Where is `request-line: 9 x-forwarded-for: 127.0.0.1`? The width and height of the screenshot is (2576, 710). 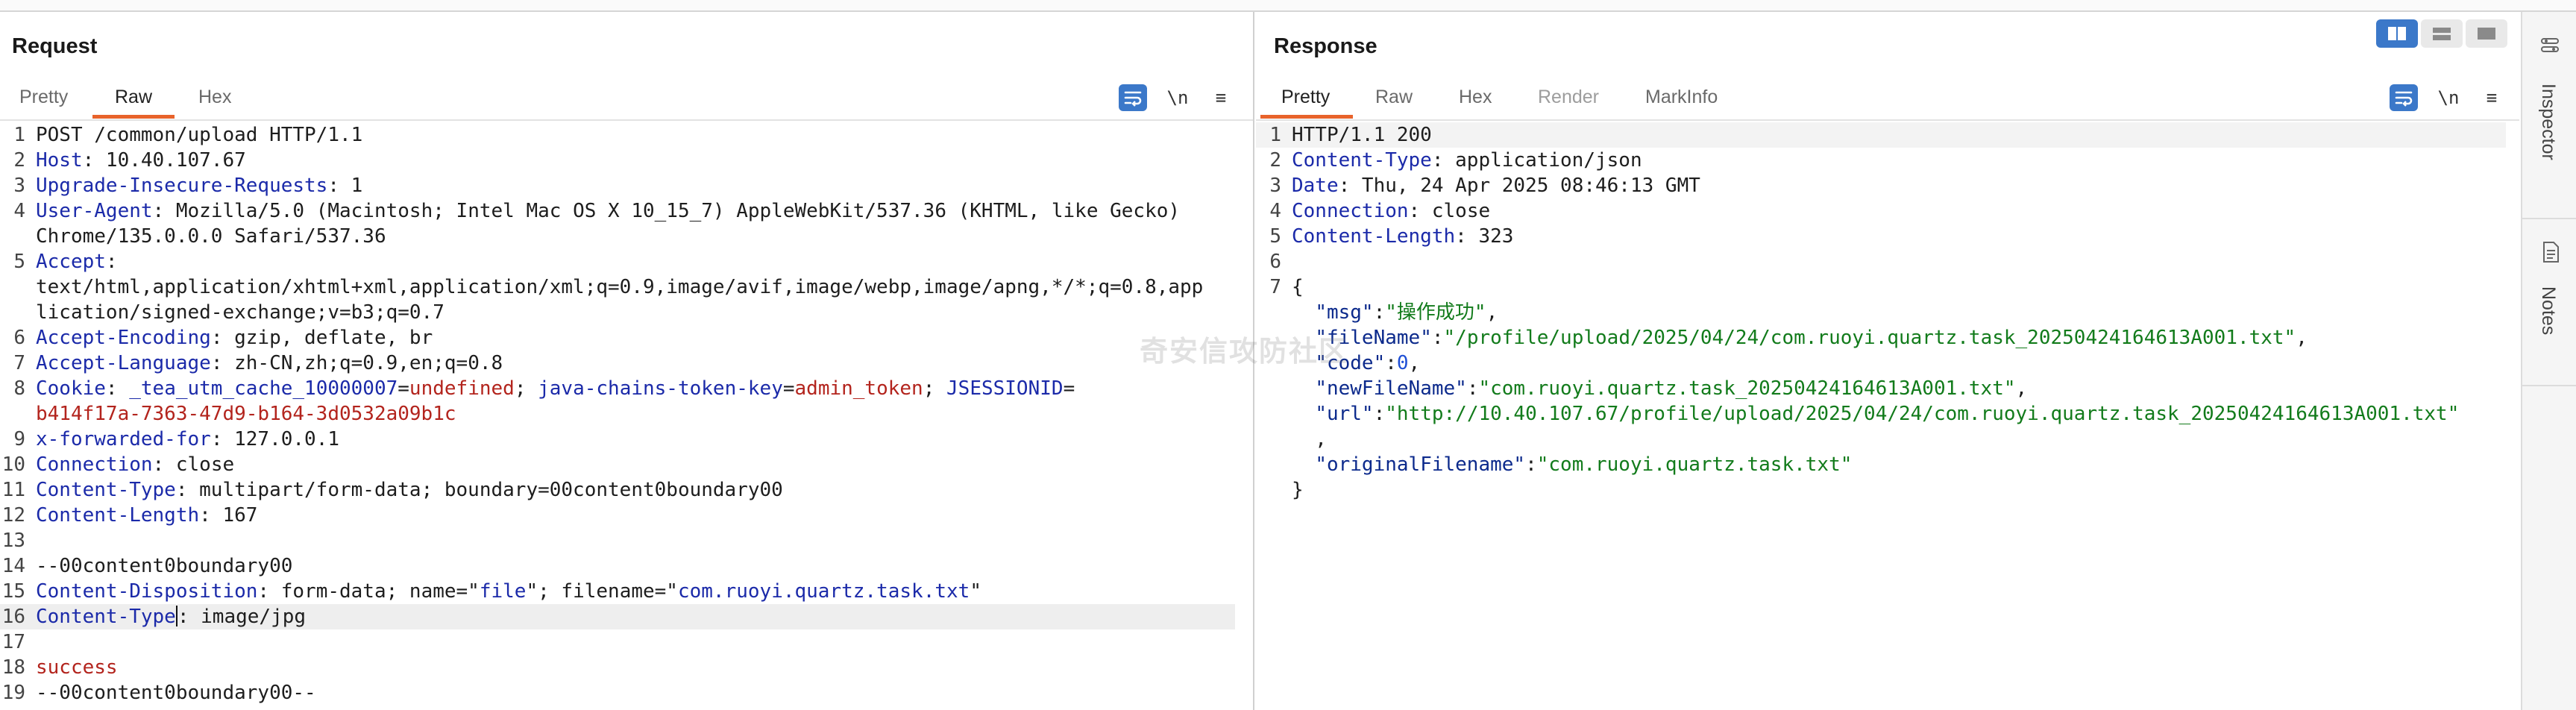
request-line: 9 x-forwarded-for: 127.0.0.1 is located at coordinates (177, 439).